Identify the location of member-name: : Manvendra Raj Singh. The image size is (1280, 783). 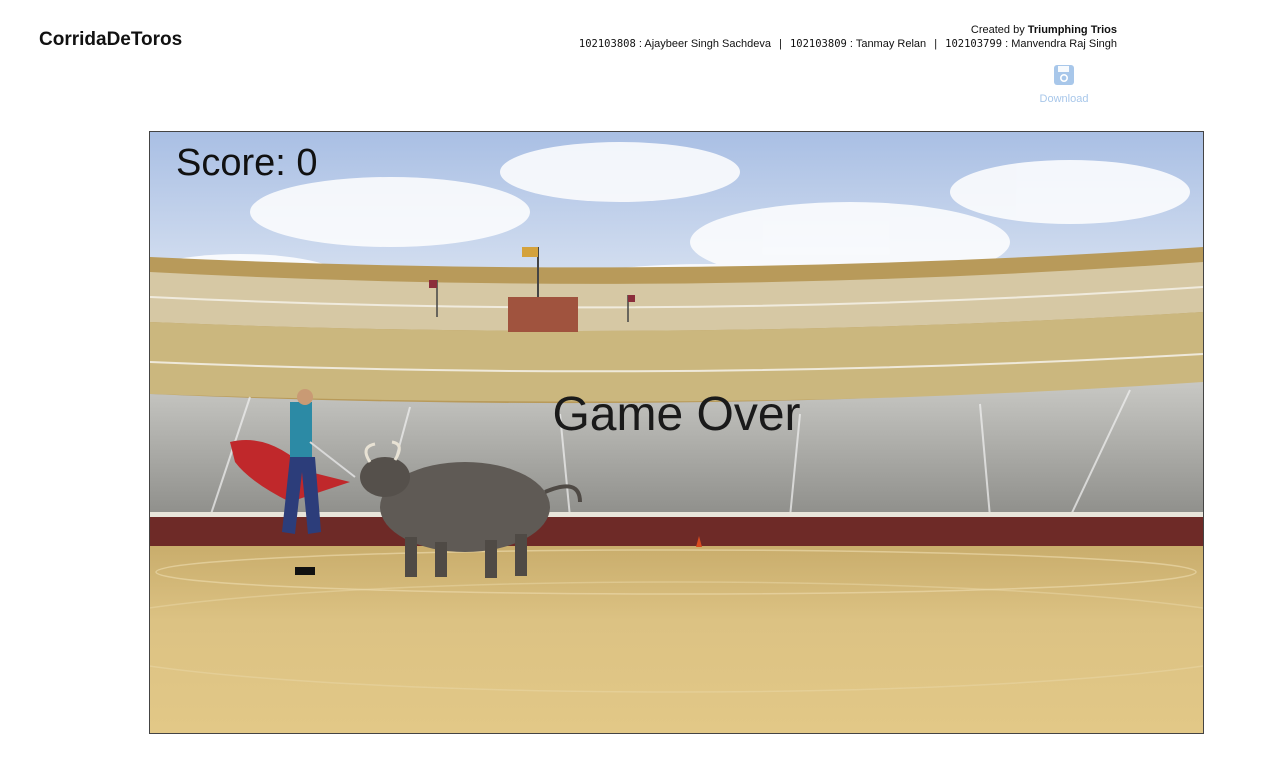
(1061, 44).